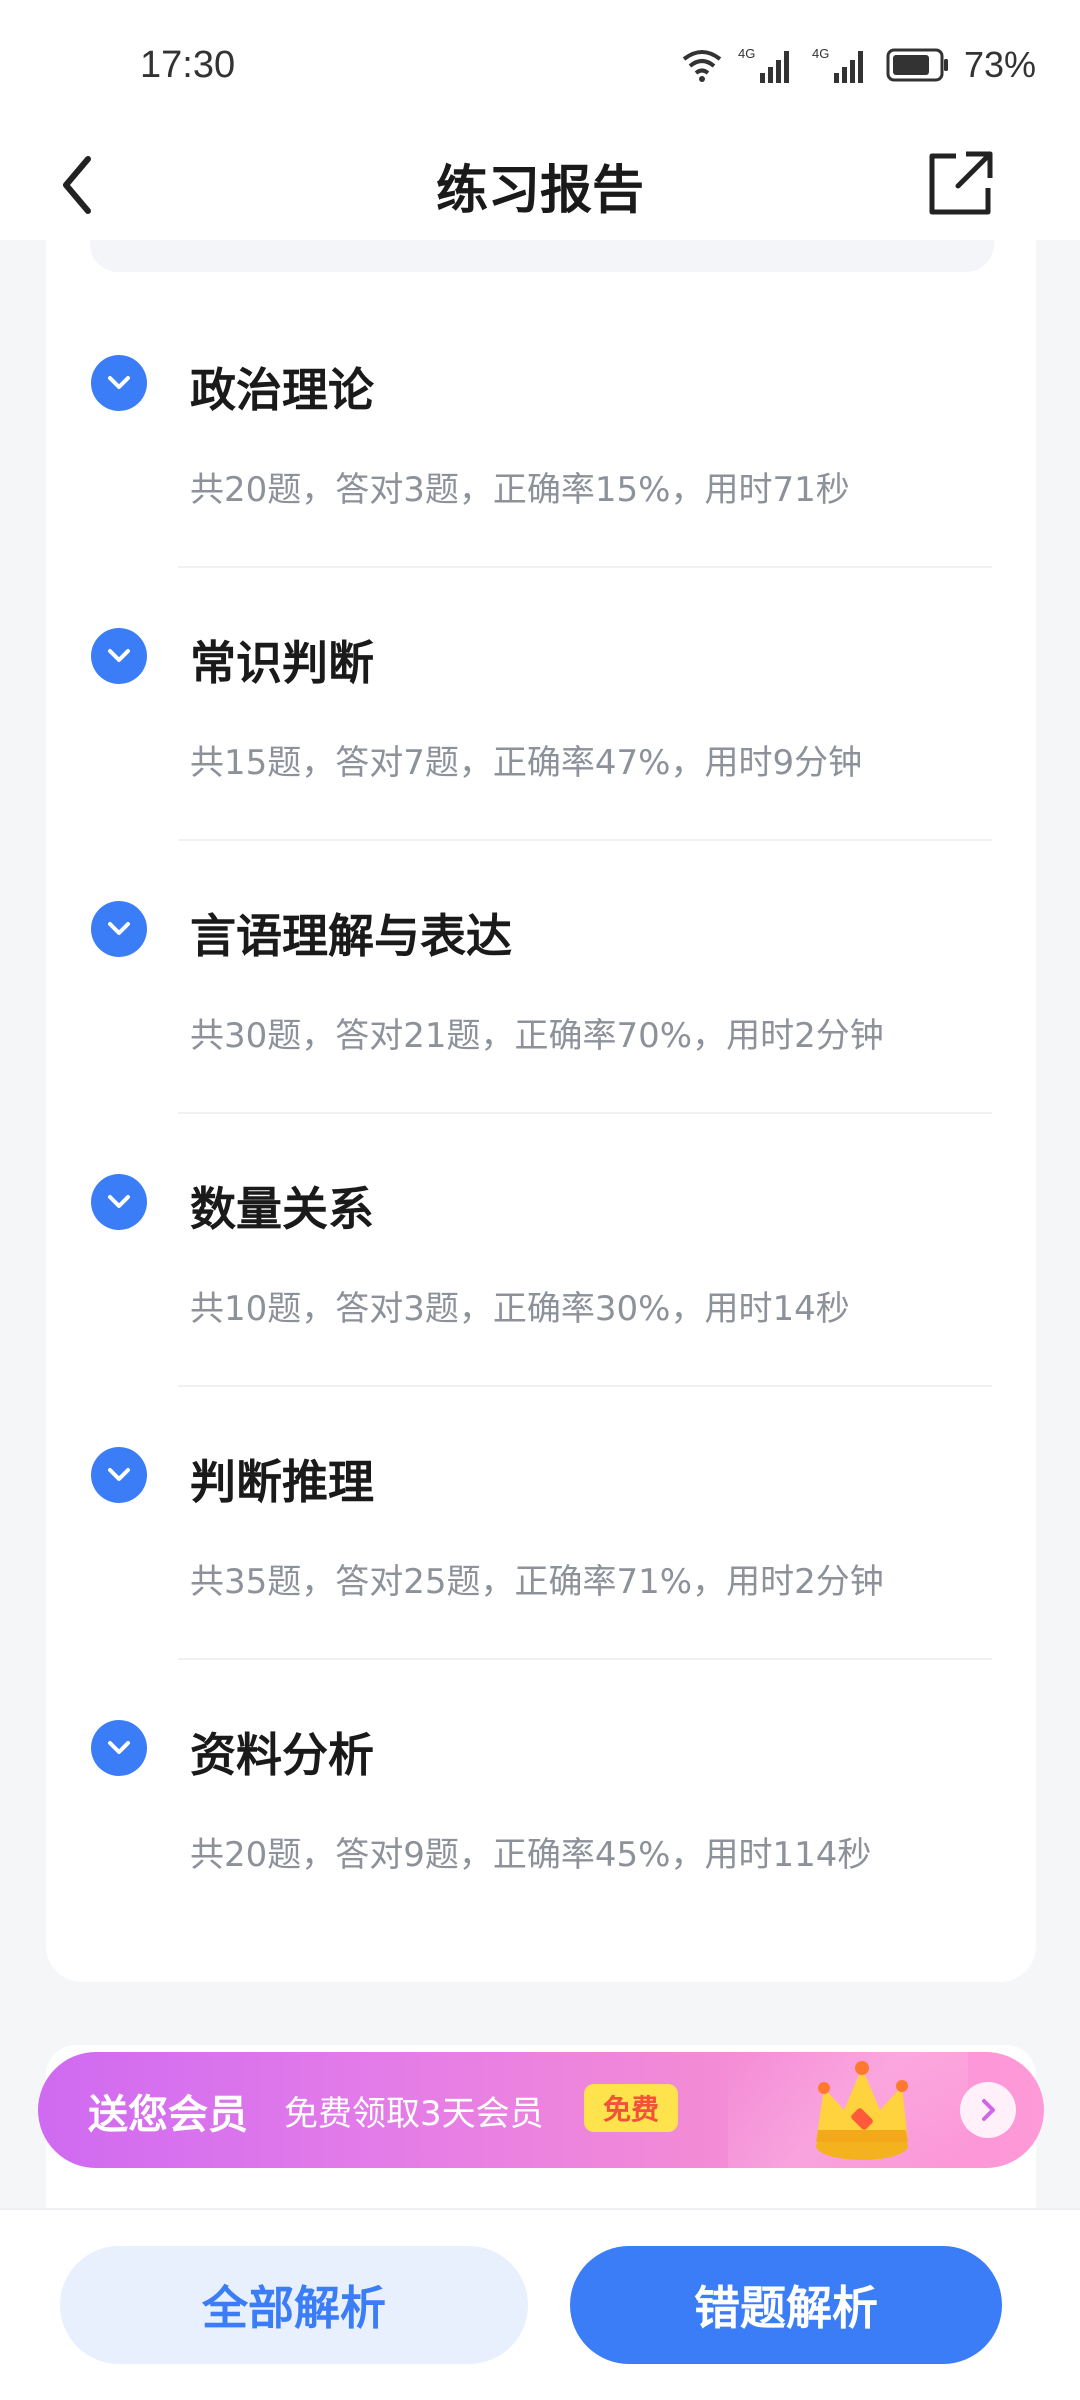 This screenshot has height=2400, width=1080. I want to click on category-section: 言语理解与表达 共30题，答对21题，正确率70%，用时2分钟, so click(541, 950).